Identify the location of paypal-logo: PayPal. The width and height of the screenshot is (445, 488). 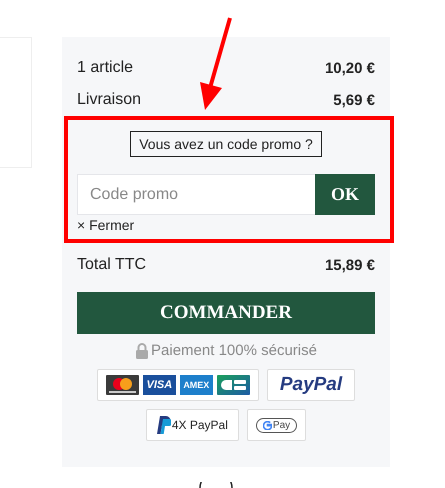
(311, 385).